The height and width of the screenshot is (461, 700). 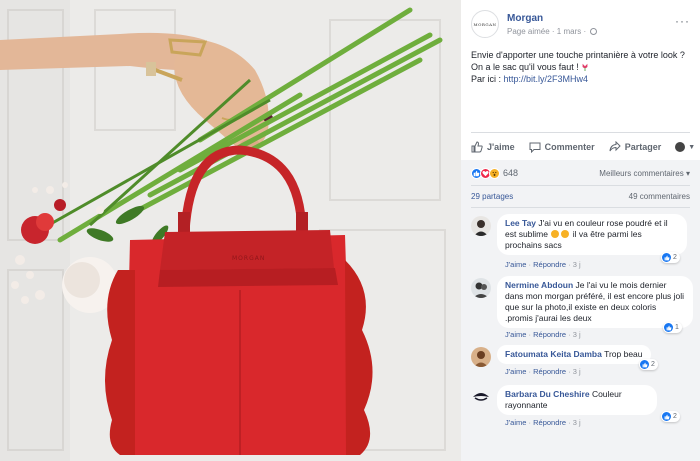 I want to click on user-avatar-icon, so click(x=680, y=147).